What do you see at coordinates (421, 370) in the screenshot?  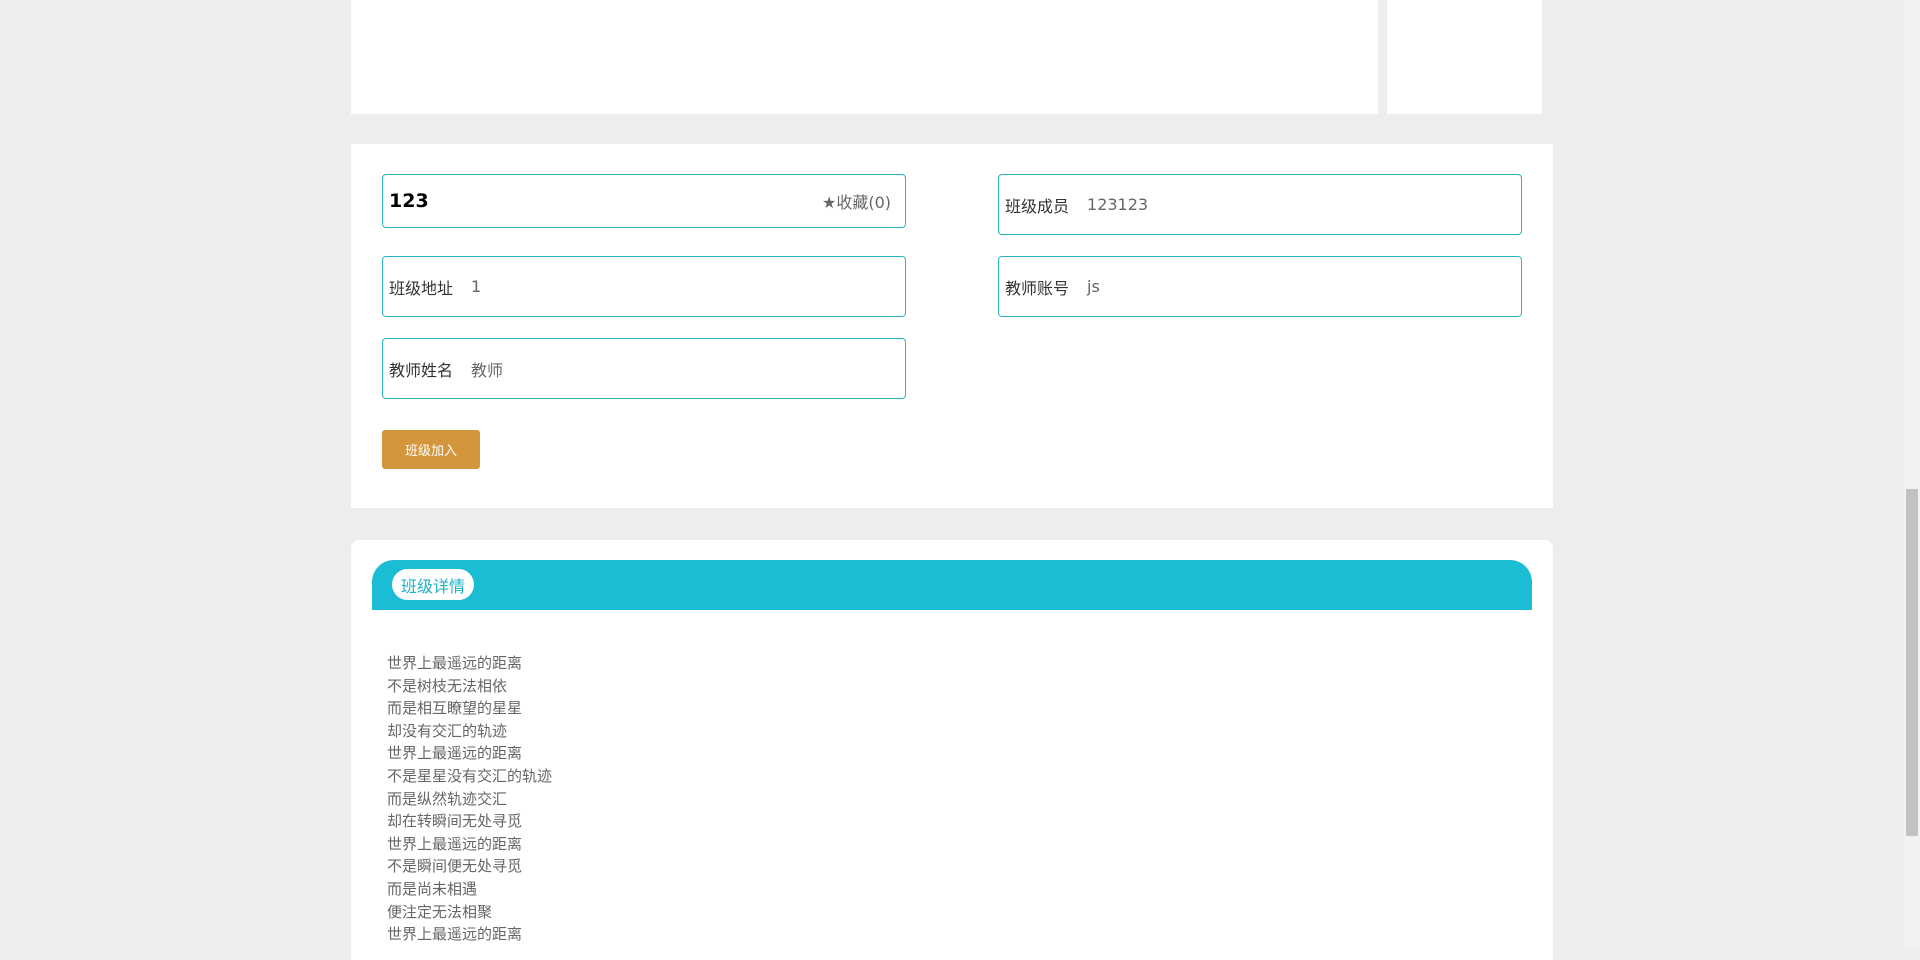 I see `field-label: 教师姓名` at bounding box center [421, 370].